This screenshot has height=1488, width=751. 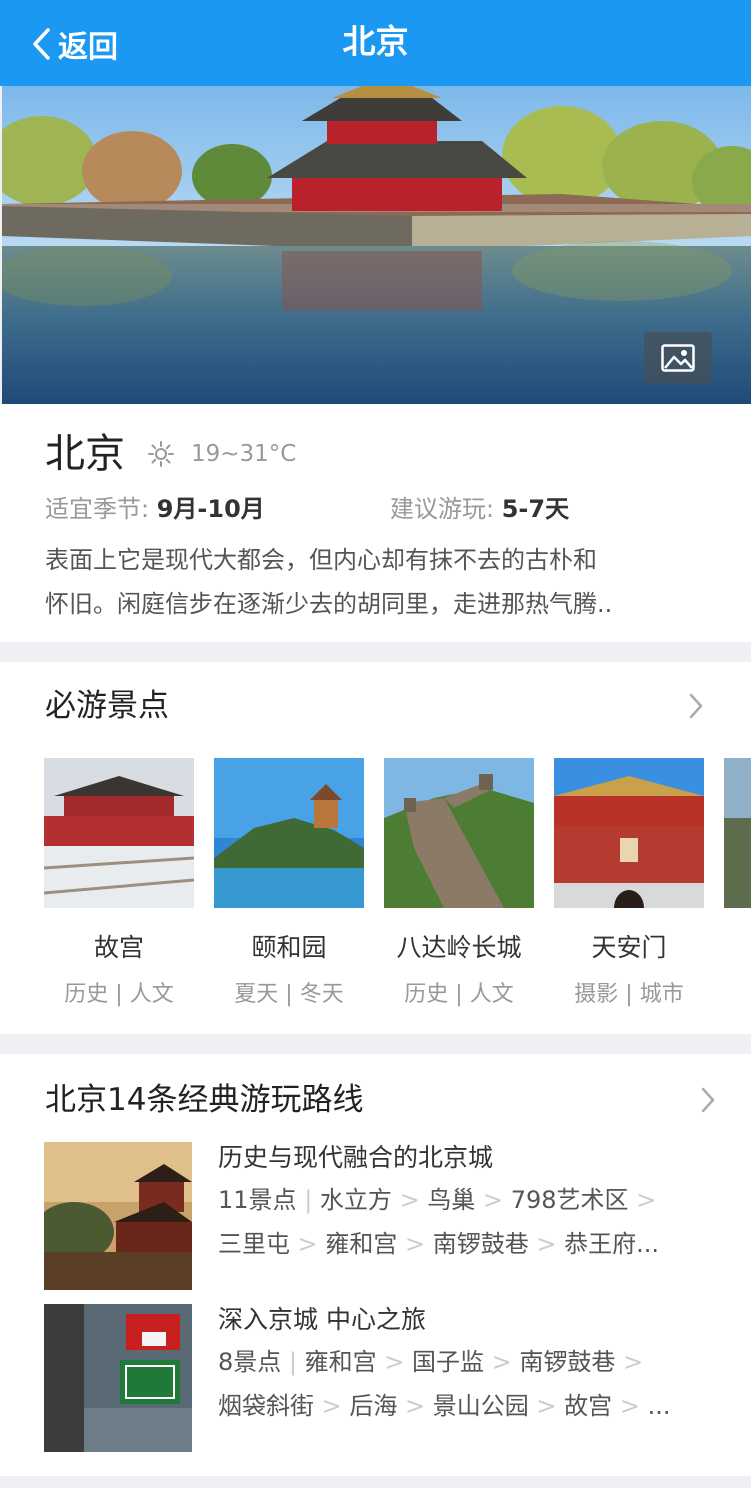 What do you see at coordinates (266, 1406) in the screenshot?
I see `route-stop: 烟袋斜街` at bounding box center [266, 1406].